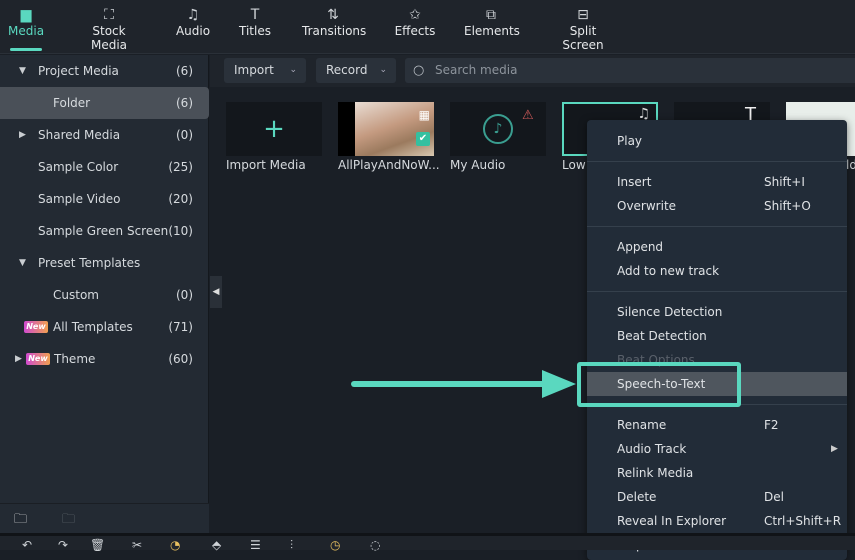 The image size is (855, 560). I want to click on menu-shortcut: Shift+I, so click(784, 182).